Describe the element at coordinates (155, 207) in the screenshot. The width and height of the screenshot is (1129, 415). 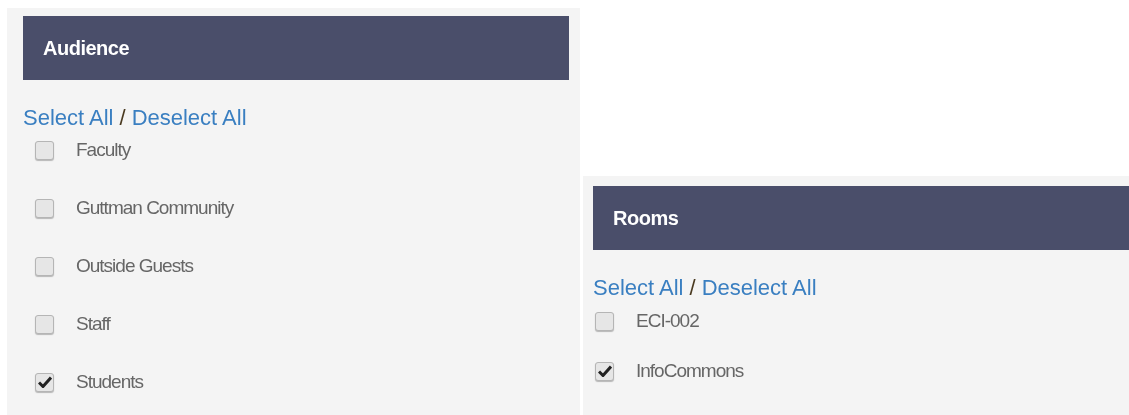
I see `checkbox-label: Guttman Community` at that location.